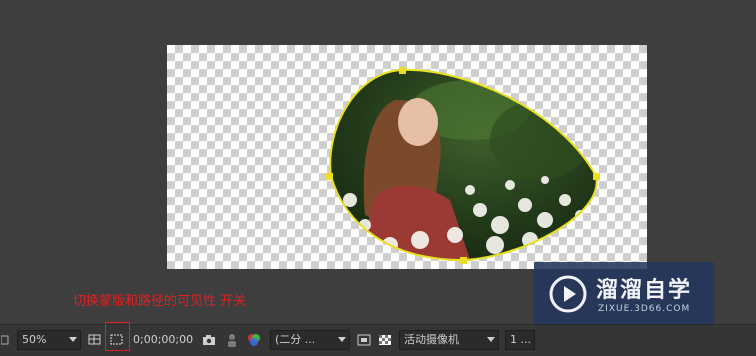 Image resolution: width=756 pixels, height=356 pixels. I want to click on color-channels-icon, so click(254, 340).